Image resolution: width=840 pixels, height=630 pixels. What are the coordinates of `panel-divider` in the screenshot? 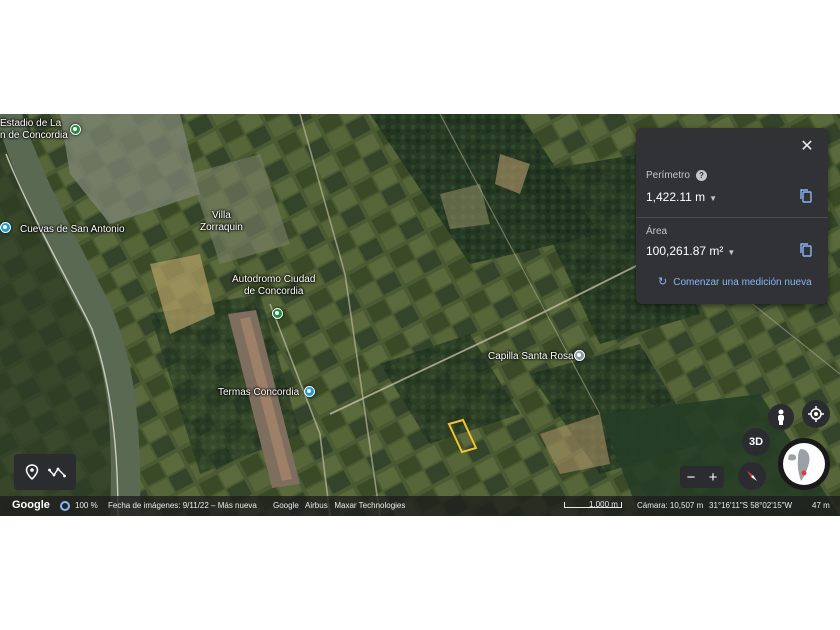 It's located at (732, 217).